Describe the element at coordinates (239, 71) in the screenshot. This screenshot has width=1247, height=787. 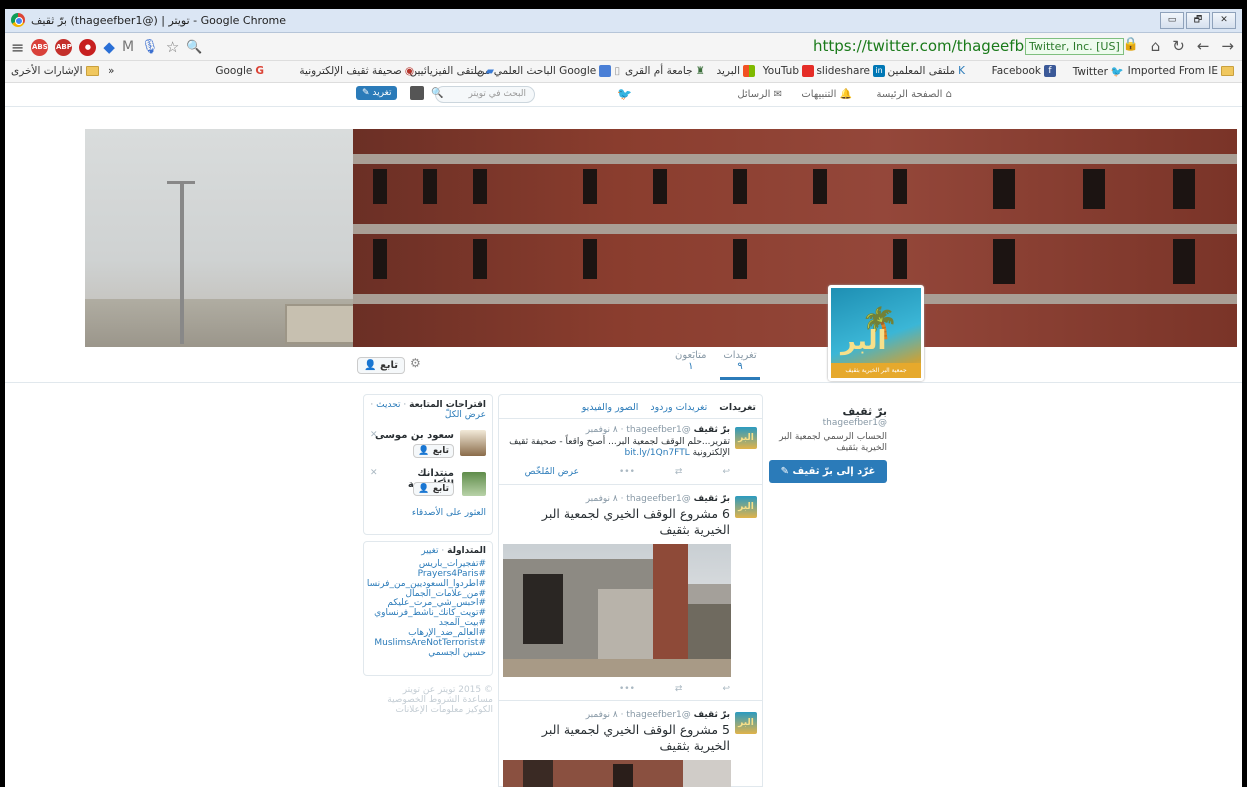
I see `bookmark-google: Google G` at that location.